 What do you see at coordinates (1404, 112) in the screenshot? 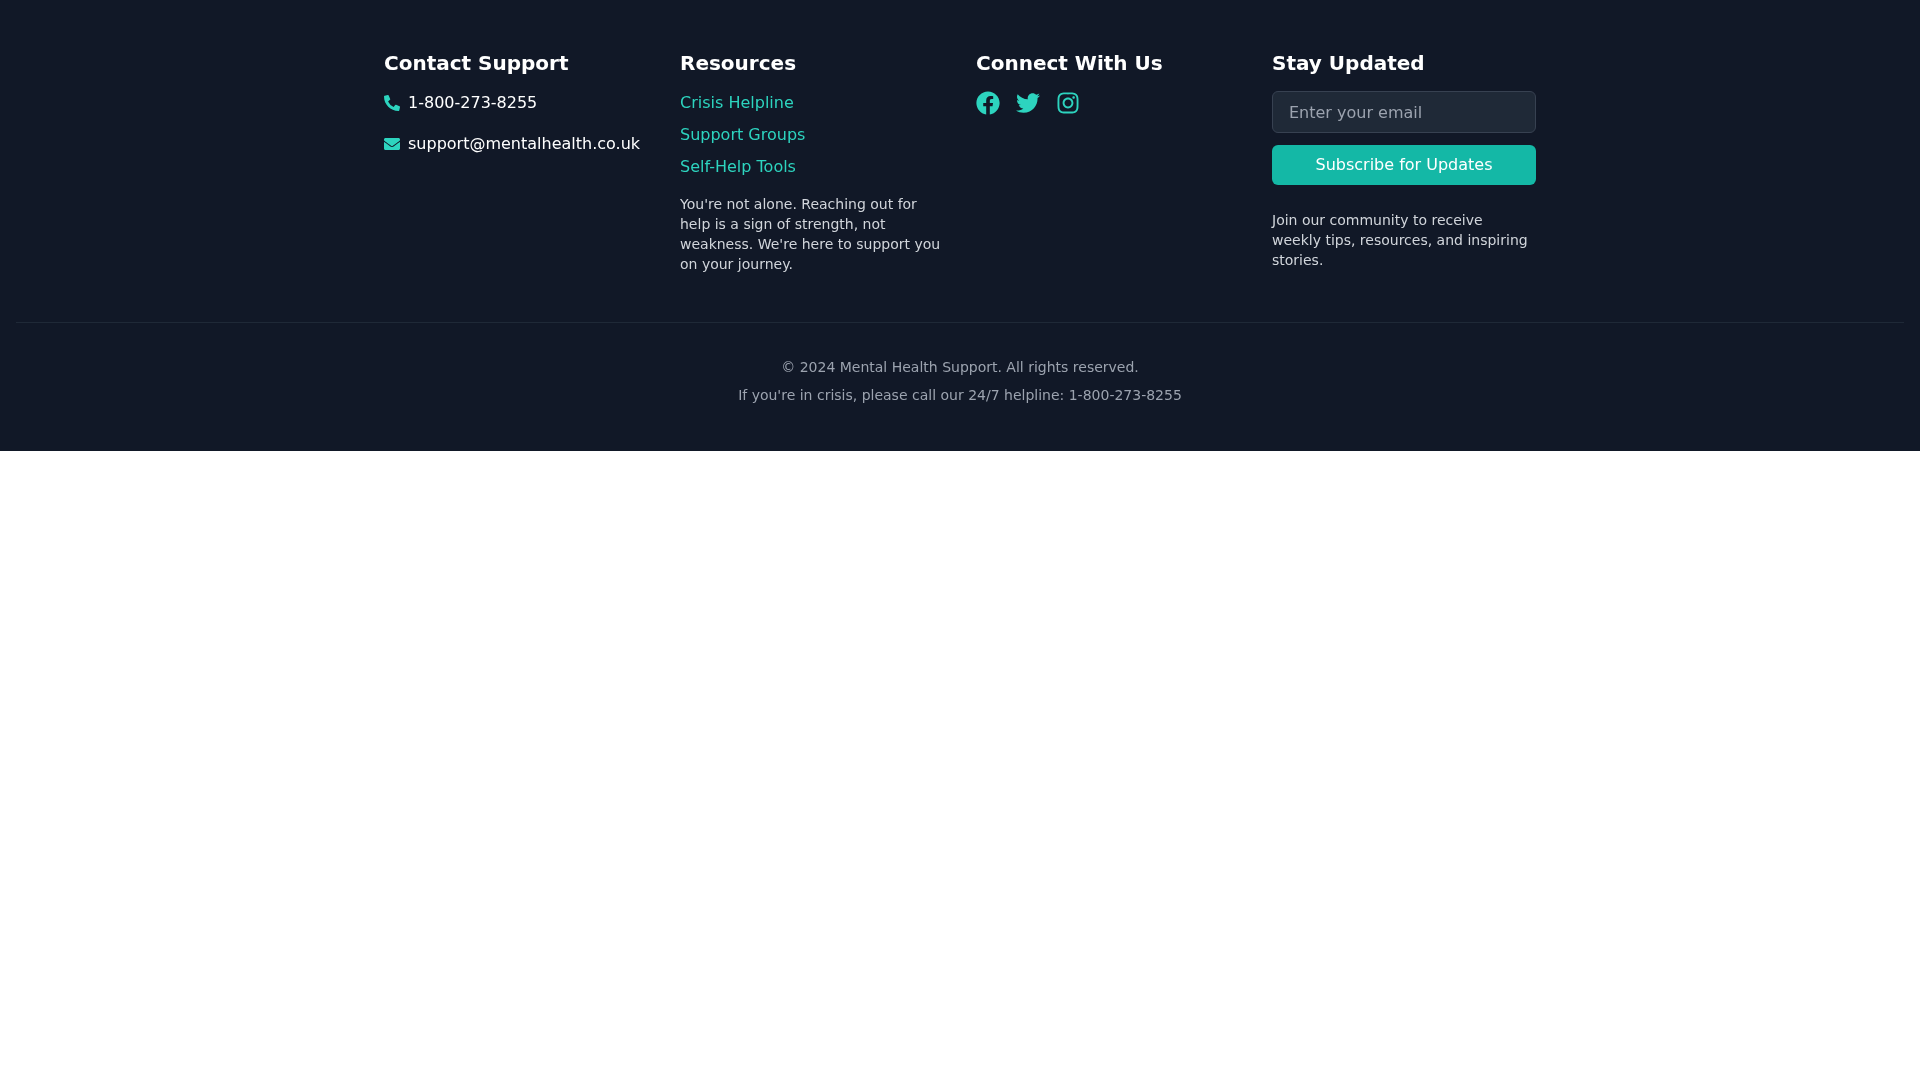
I see `email-field: Enter your email` at bounding box center [1404, 112].